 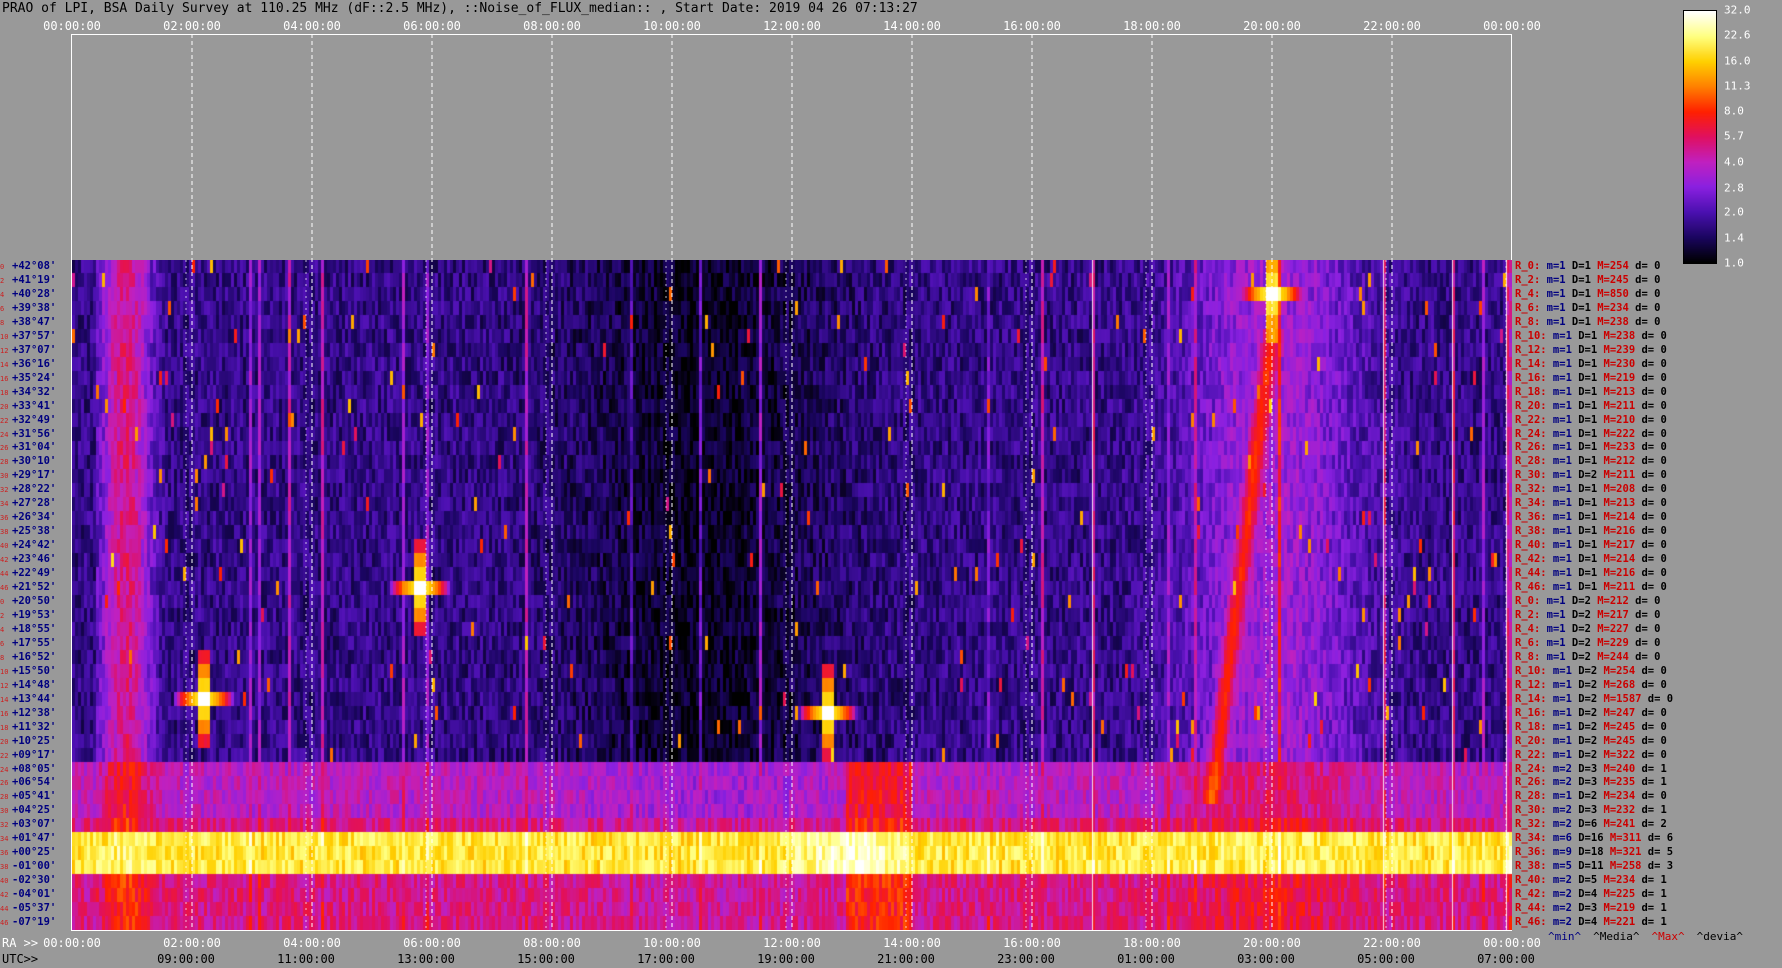 What do you see at coordinates (1531, 796) in the screenshot?
I see `stat-receiver: R_28:` at bounding box center [1531, 796].